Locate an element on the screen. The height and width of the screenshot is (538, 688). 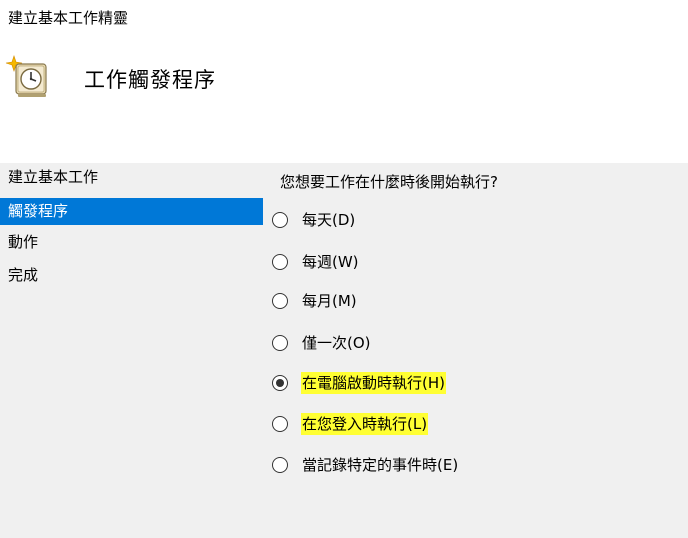
option-label: 每天(D) is located at coordinates (329, 220).